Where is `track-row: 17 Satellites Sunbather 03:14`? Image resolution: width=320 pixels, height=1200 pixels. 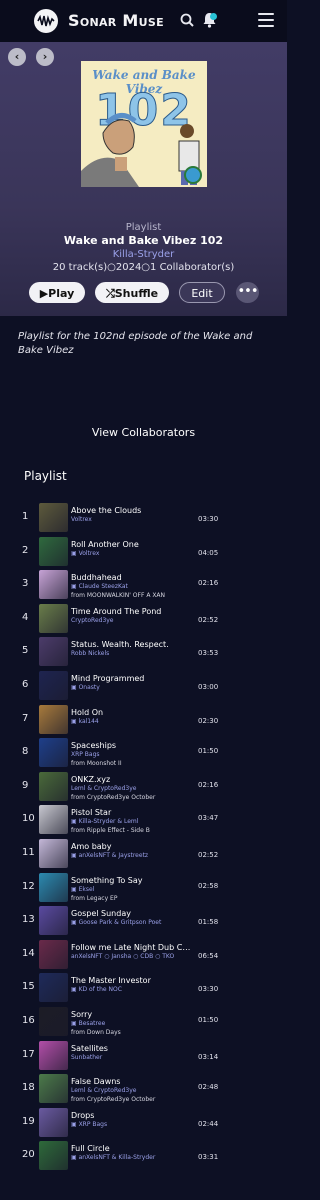
track-row: 17 Satellites Sunbather 03:14 is located at coordinates (143, 1055).